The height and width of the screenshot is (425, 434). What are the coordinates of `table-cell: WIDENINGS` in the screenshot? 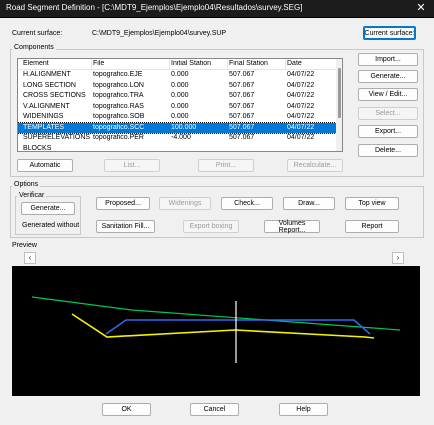 It's located at (43, 116).